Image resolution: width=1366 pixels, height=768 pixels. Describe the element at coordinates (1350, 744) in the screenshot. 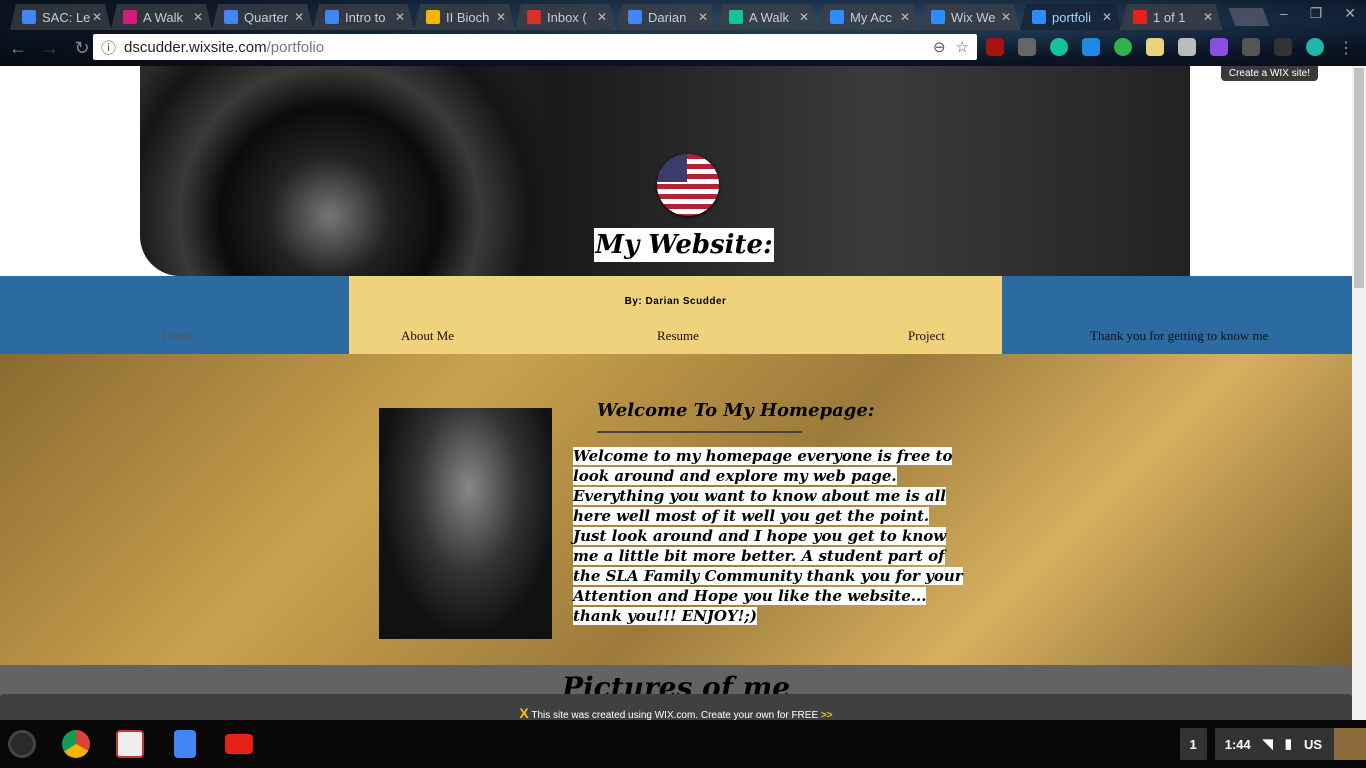

I see `user-avatar` at that location.